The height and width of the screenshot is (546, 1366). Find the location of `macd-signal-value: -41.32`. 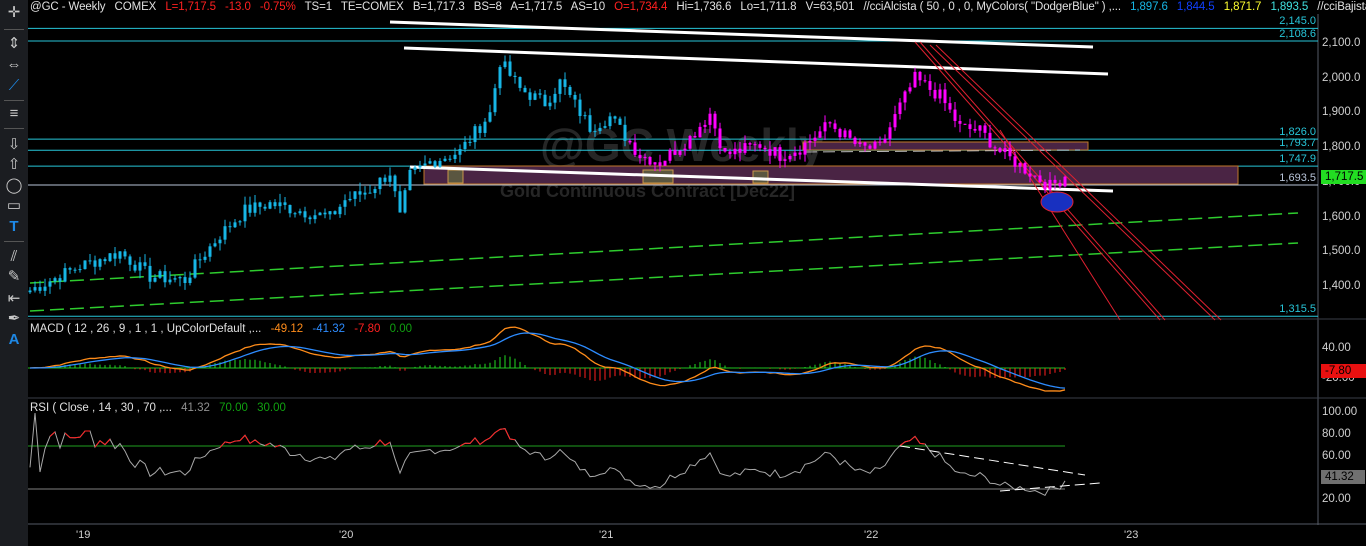

macd-signal-value: -41.32 is located at coordinates (328, 329).